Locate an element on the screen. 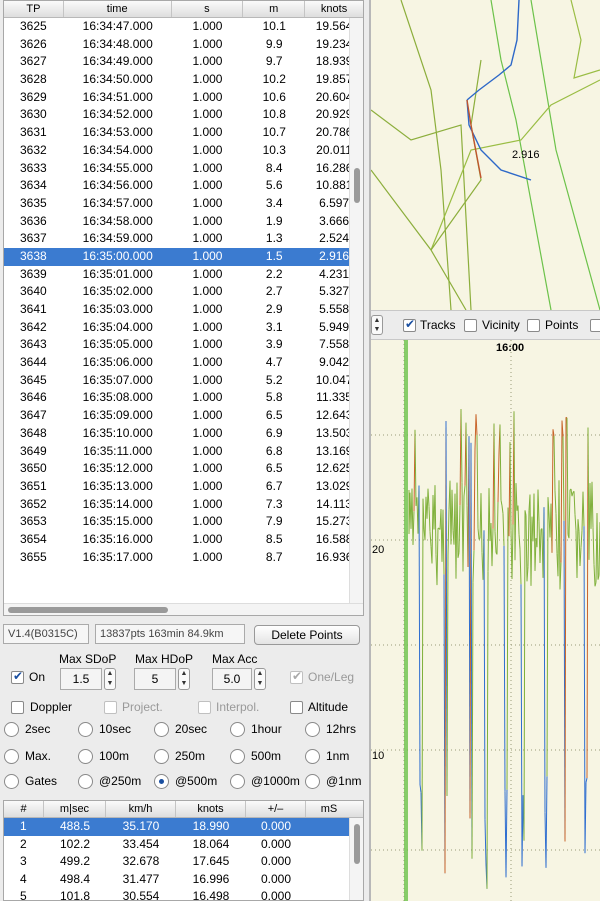 This screenshot has height=901, width=600. cell-time: 16:35:09.000 is located at coordinates (117, 415).